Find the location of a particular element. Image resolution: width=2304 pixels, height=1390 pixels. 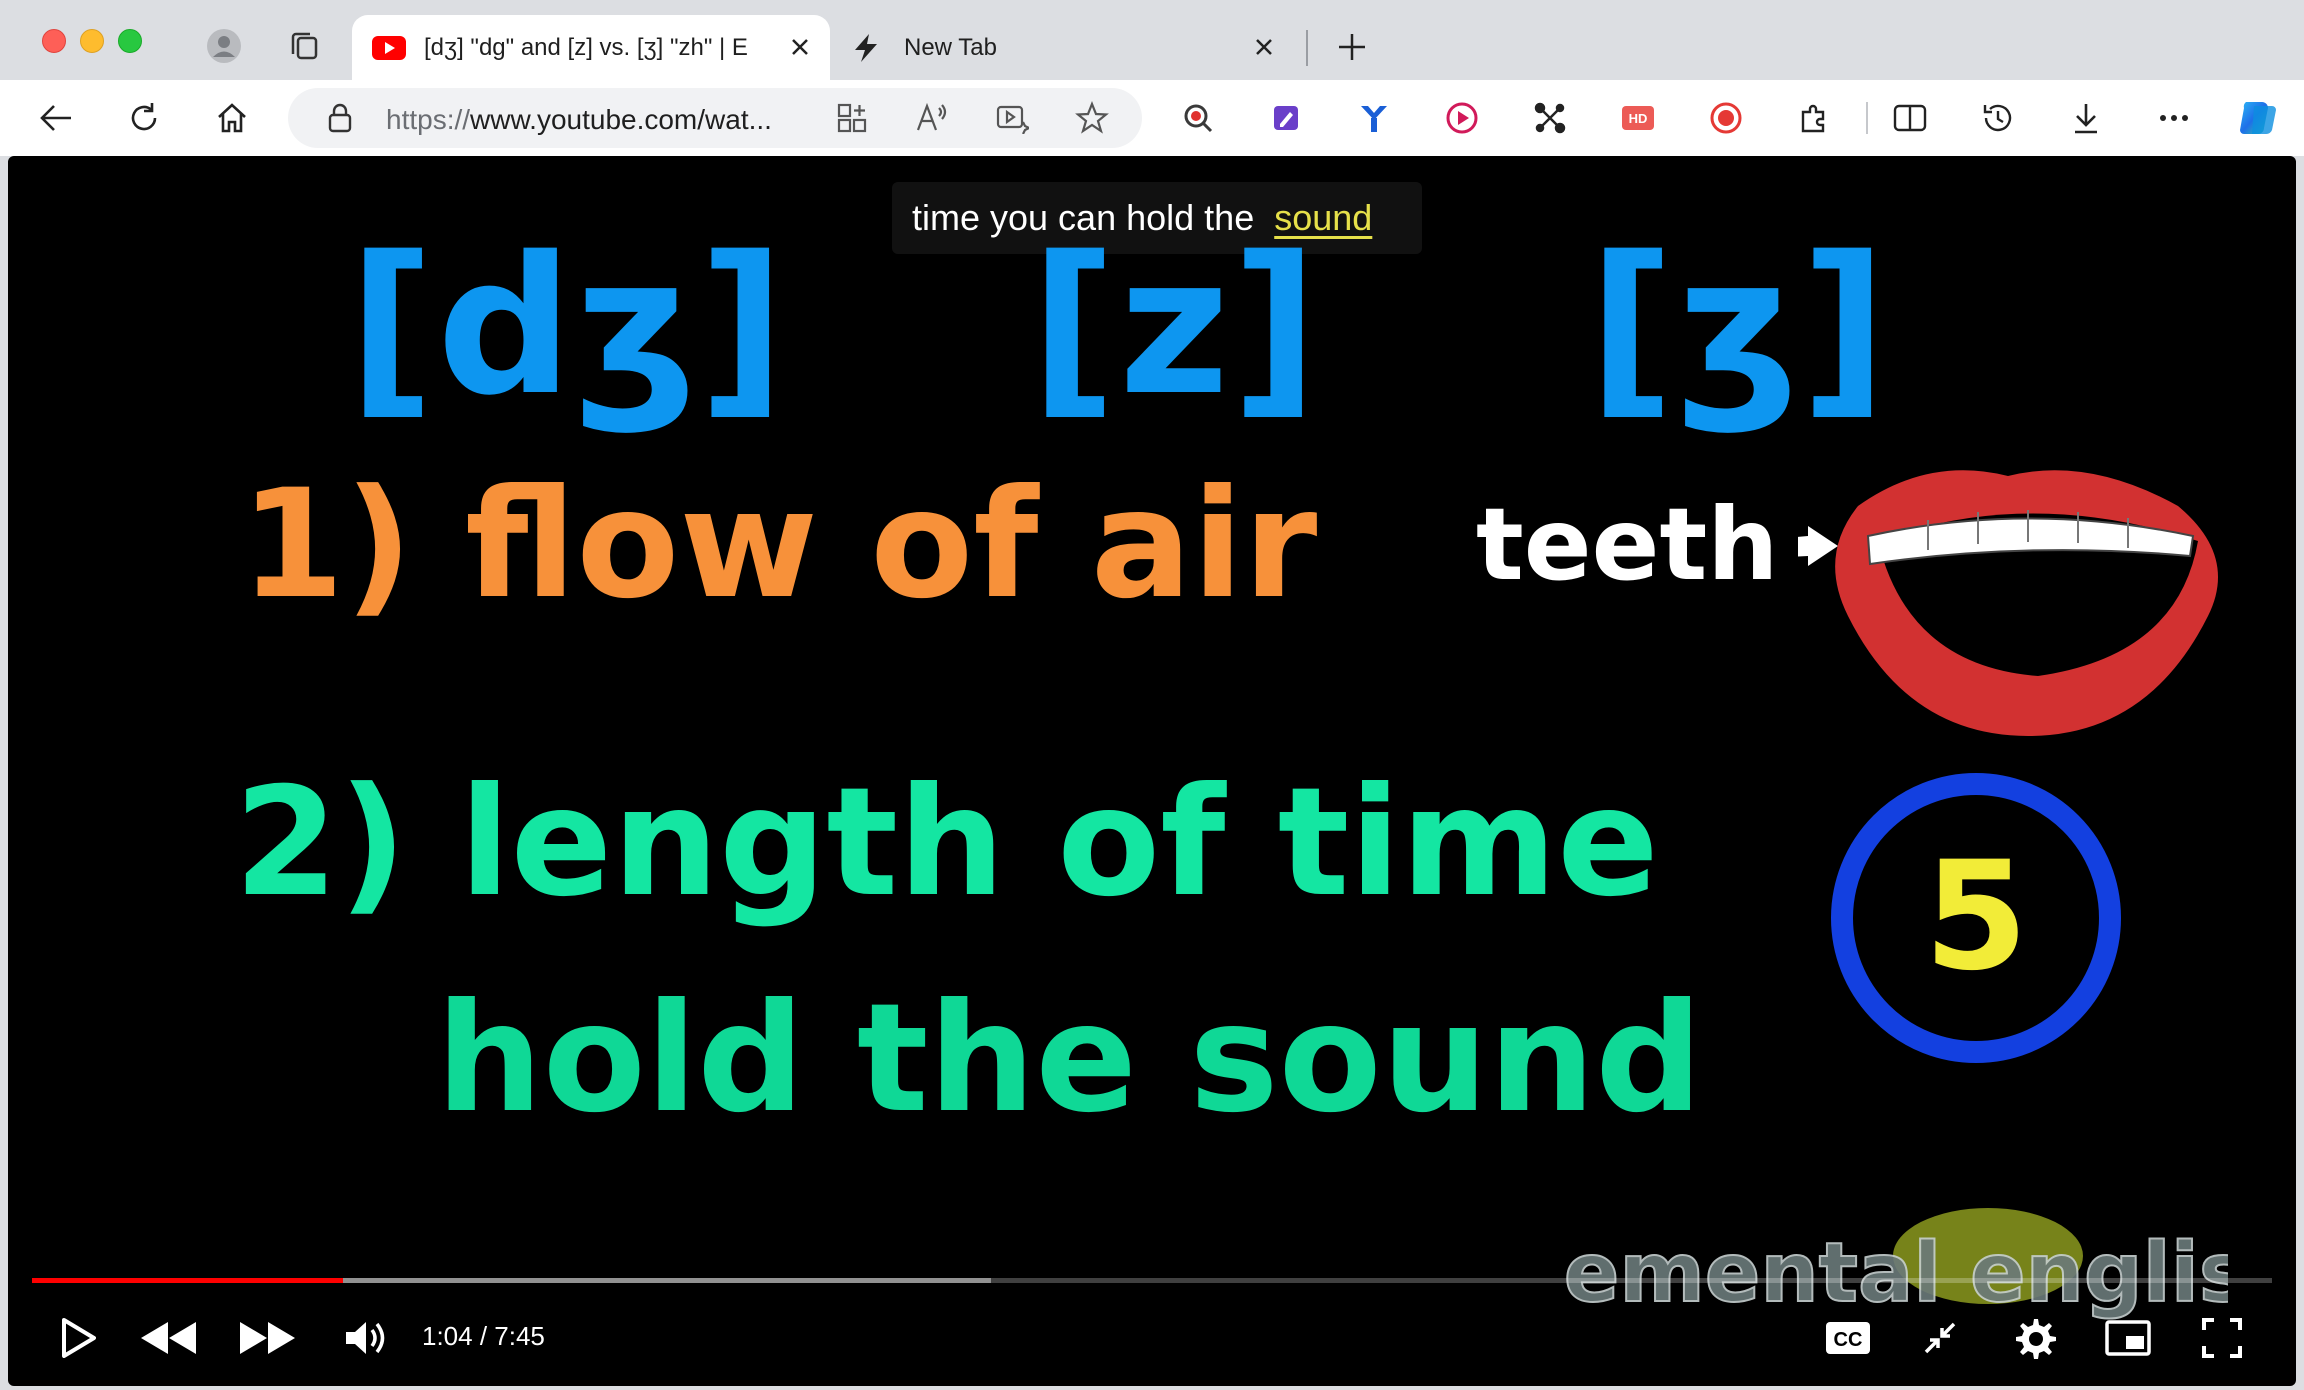

star-icon is located at coordinates (1092, 117).